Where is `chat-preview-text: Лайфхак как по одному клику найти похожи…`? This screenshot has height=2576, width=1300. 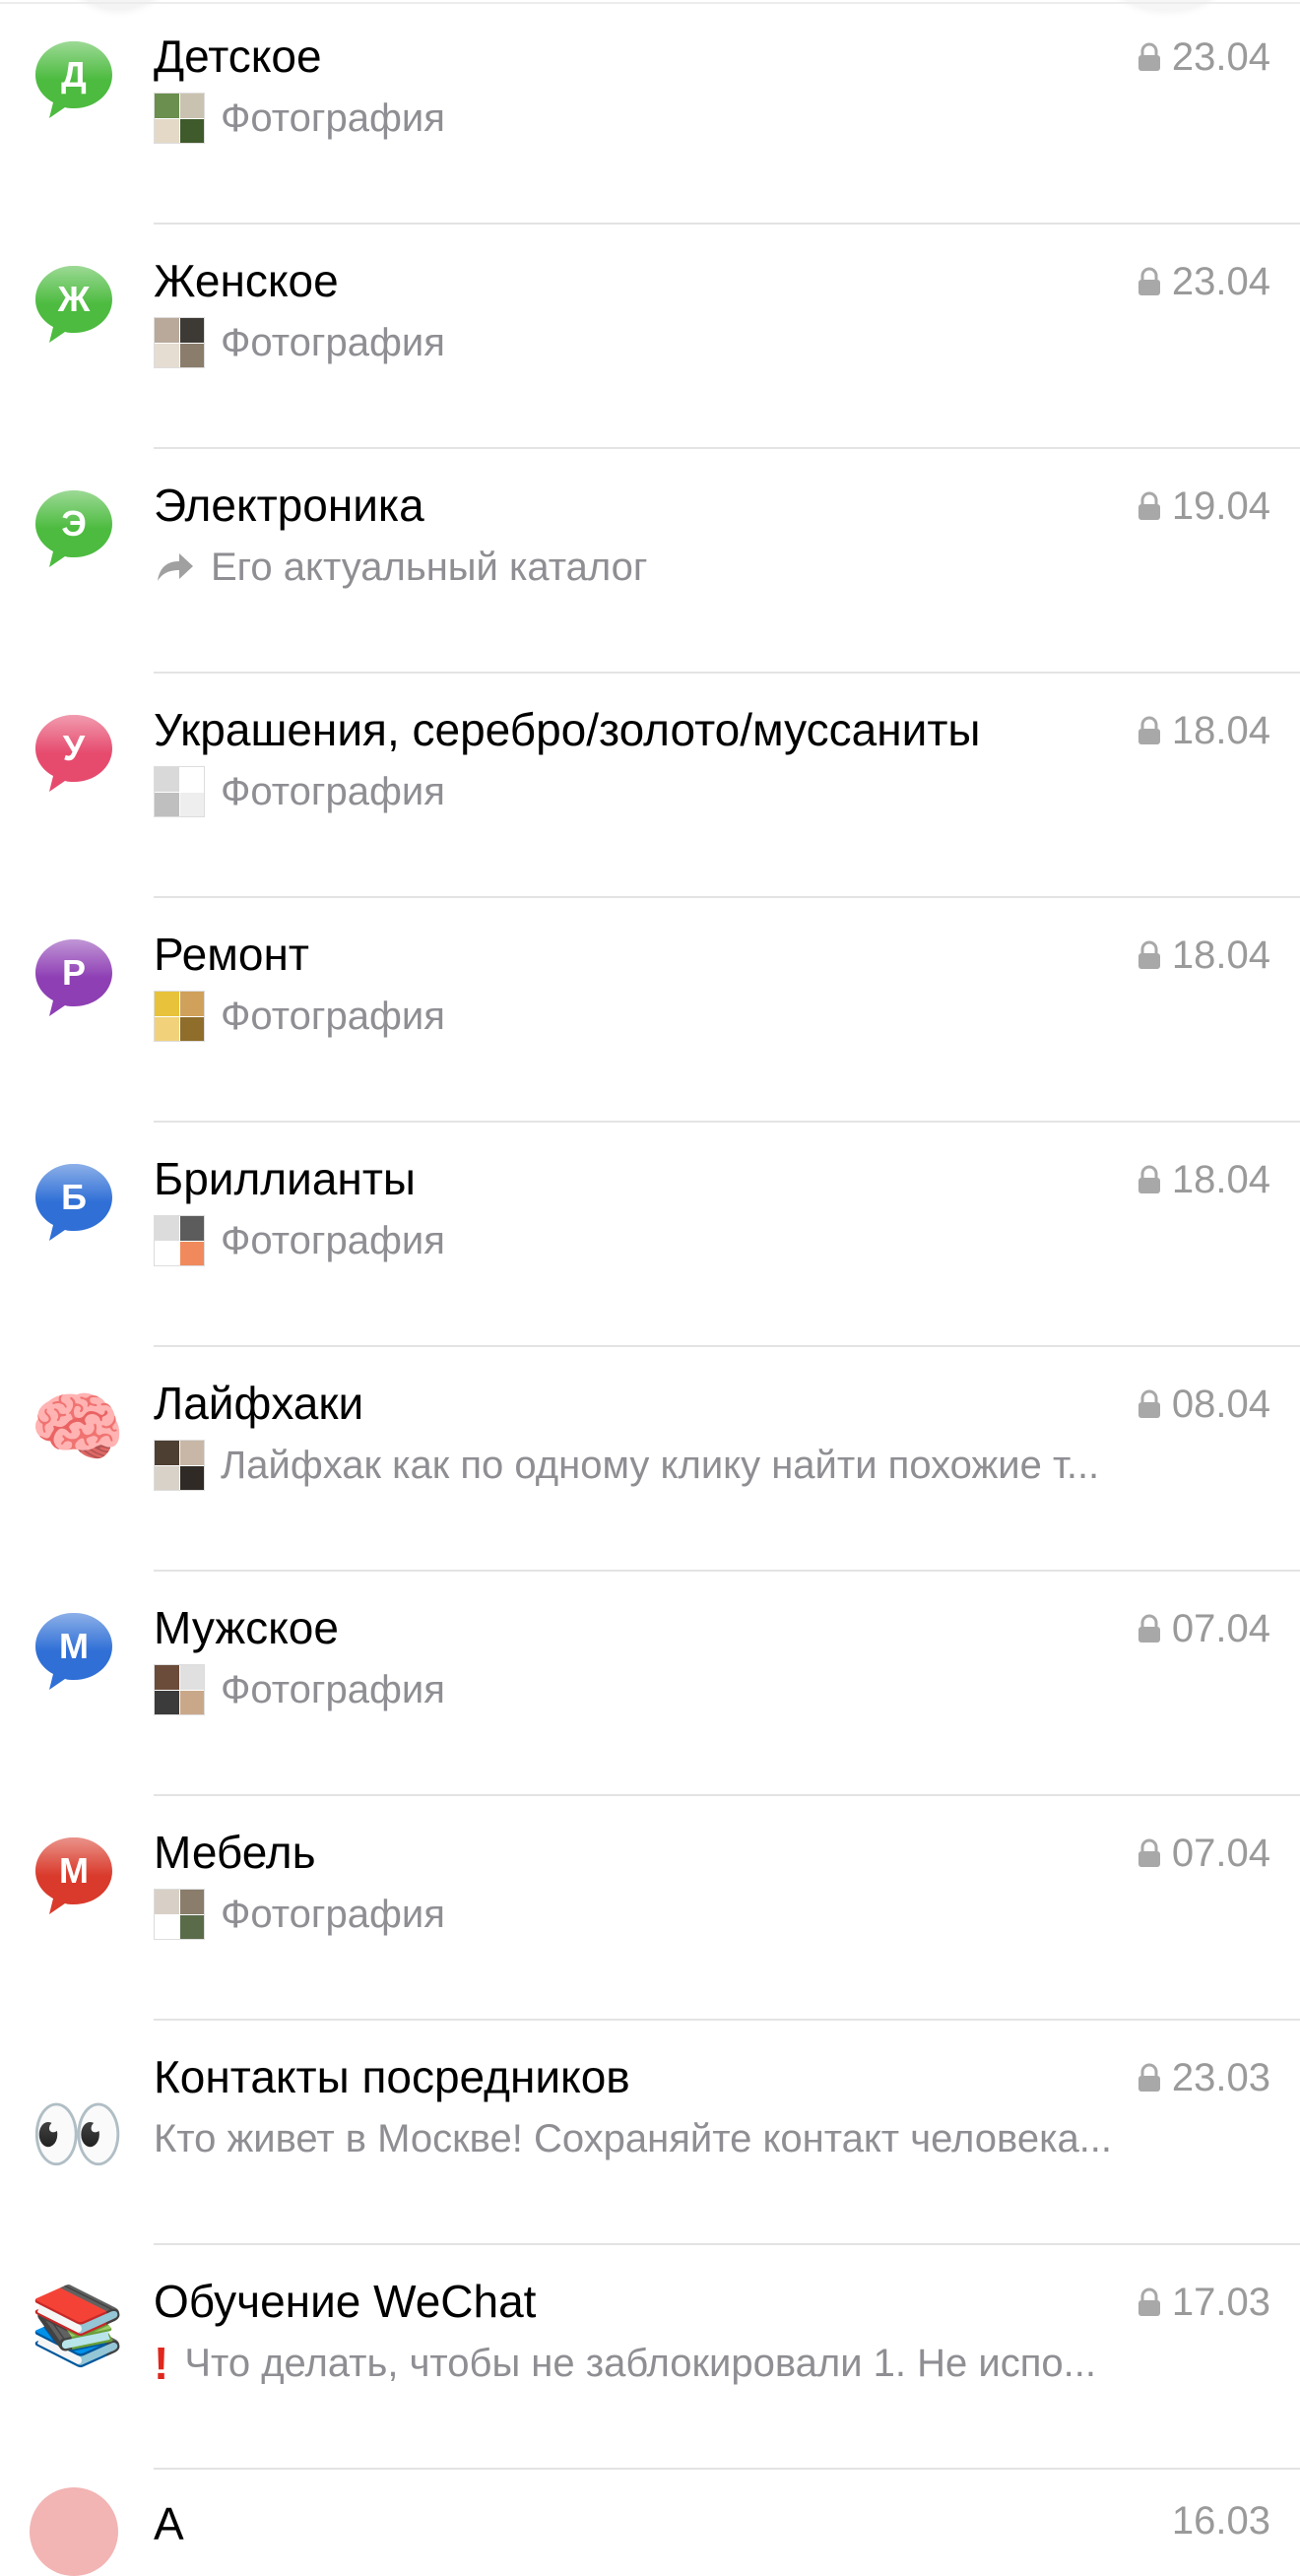 chat-preview-text: Лайфхак как по одному клику найти похожи… is located at coordinates (660, 1465).